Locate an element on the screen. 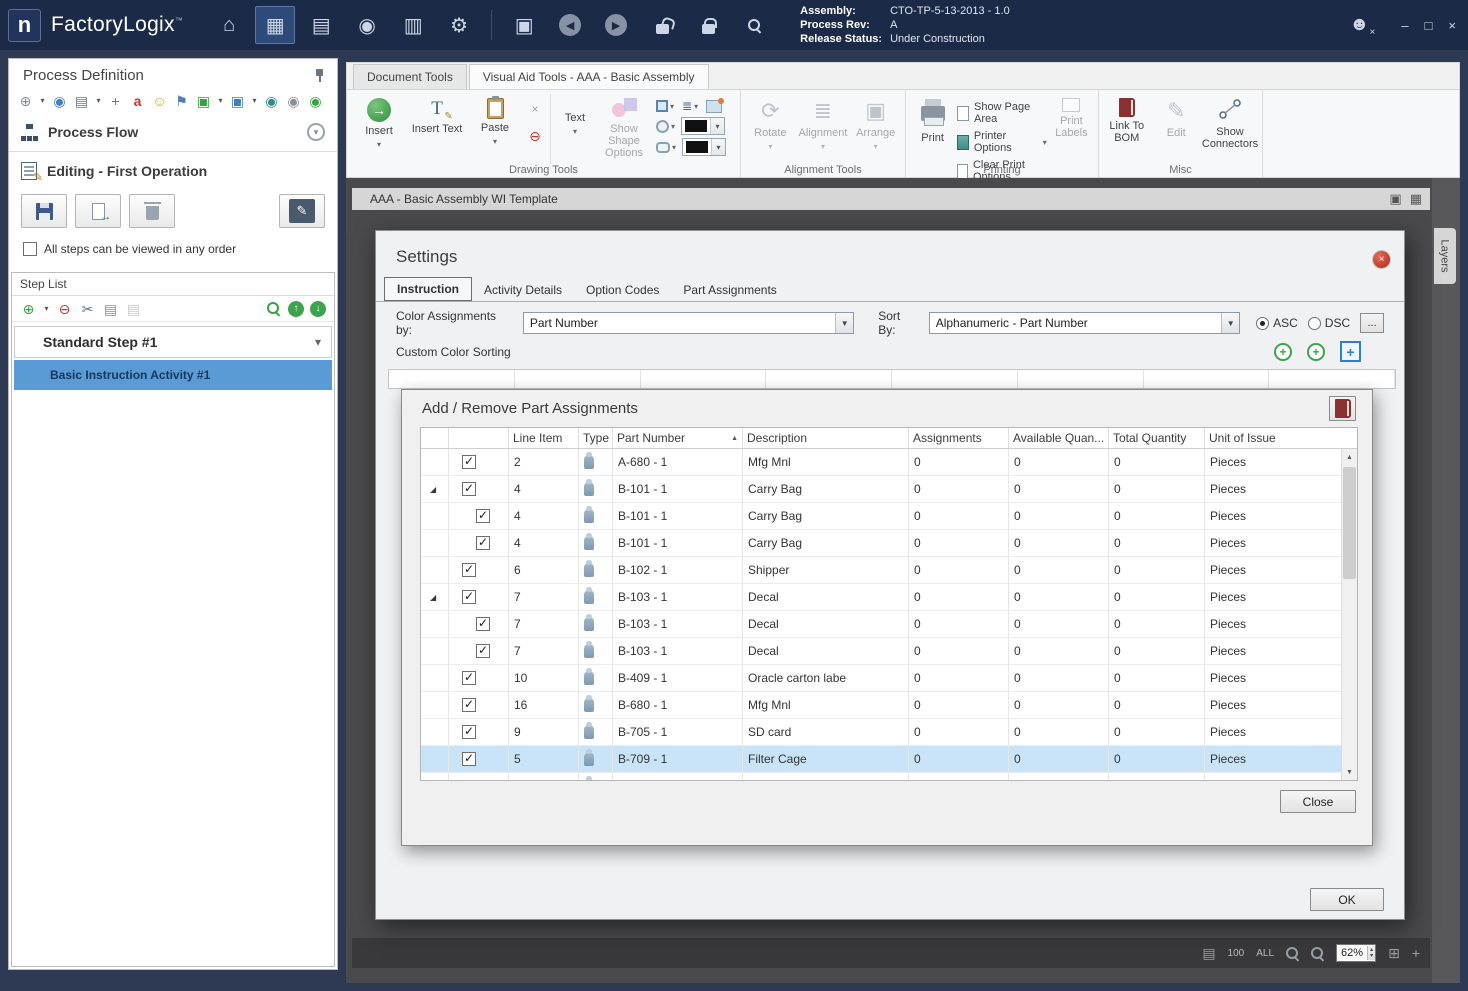 The height and width of the screenshot is (991, 1468). paste-button: Paste ▾ is located at coordinates (495, 127).